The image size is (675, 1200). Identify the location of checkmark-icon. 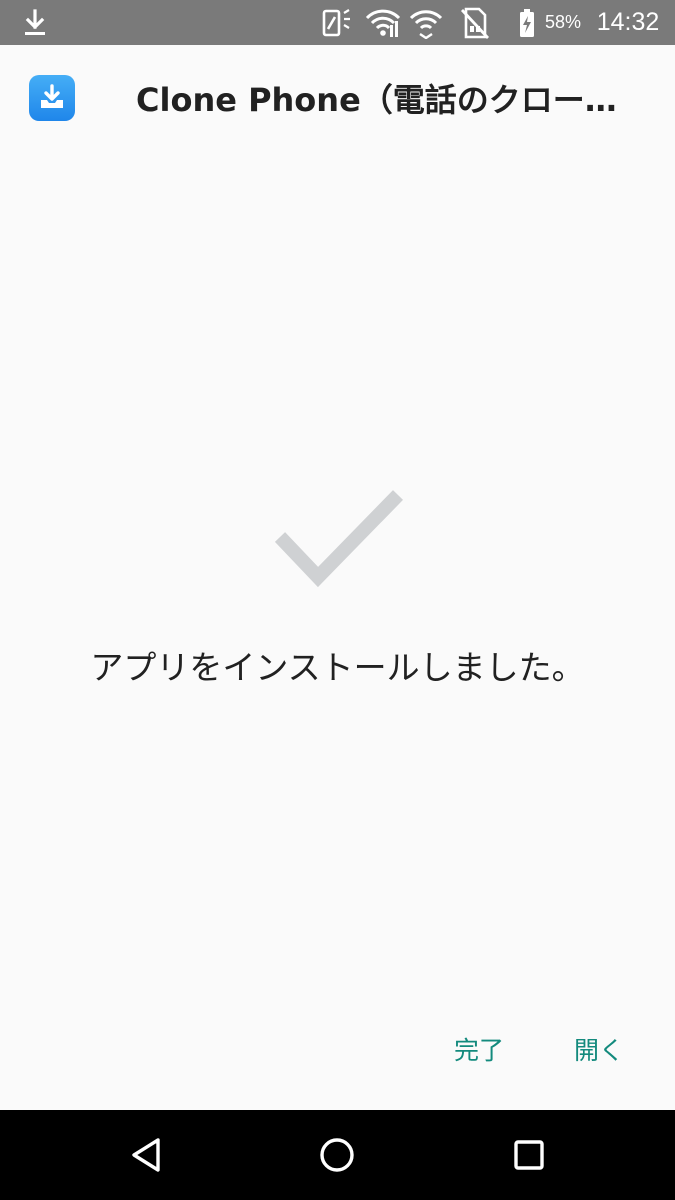
(339, 539).